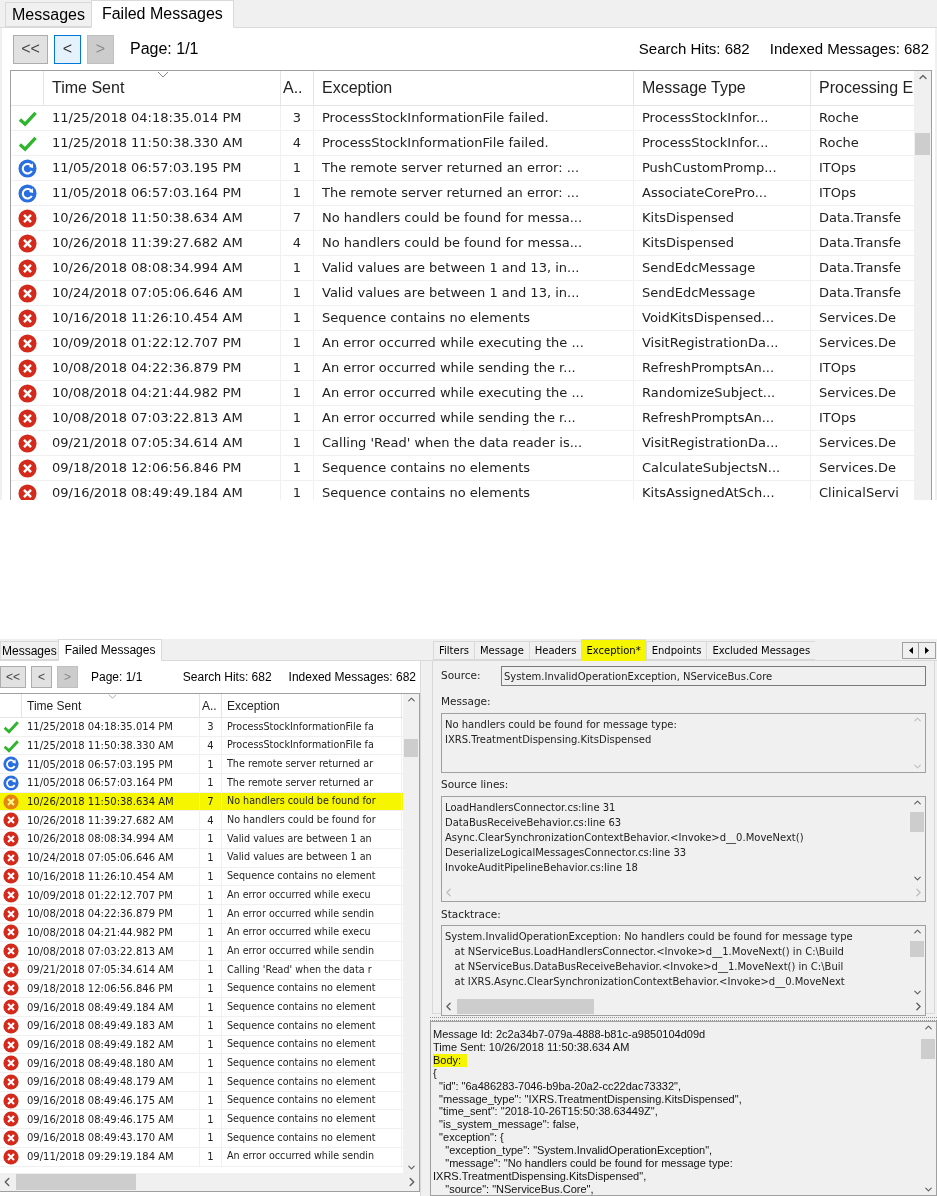 This screenshot has height=1196, width=937. Describe the element at coordinates (201, 727) in the screenshot. I see `table-row: 11/25/2018 04:18:35.014 PM 3 ProcessStockInformationFile fa` at that location.